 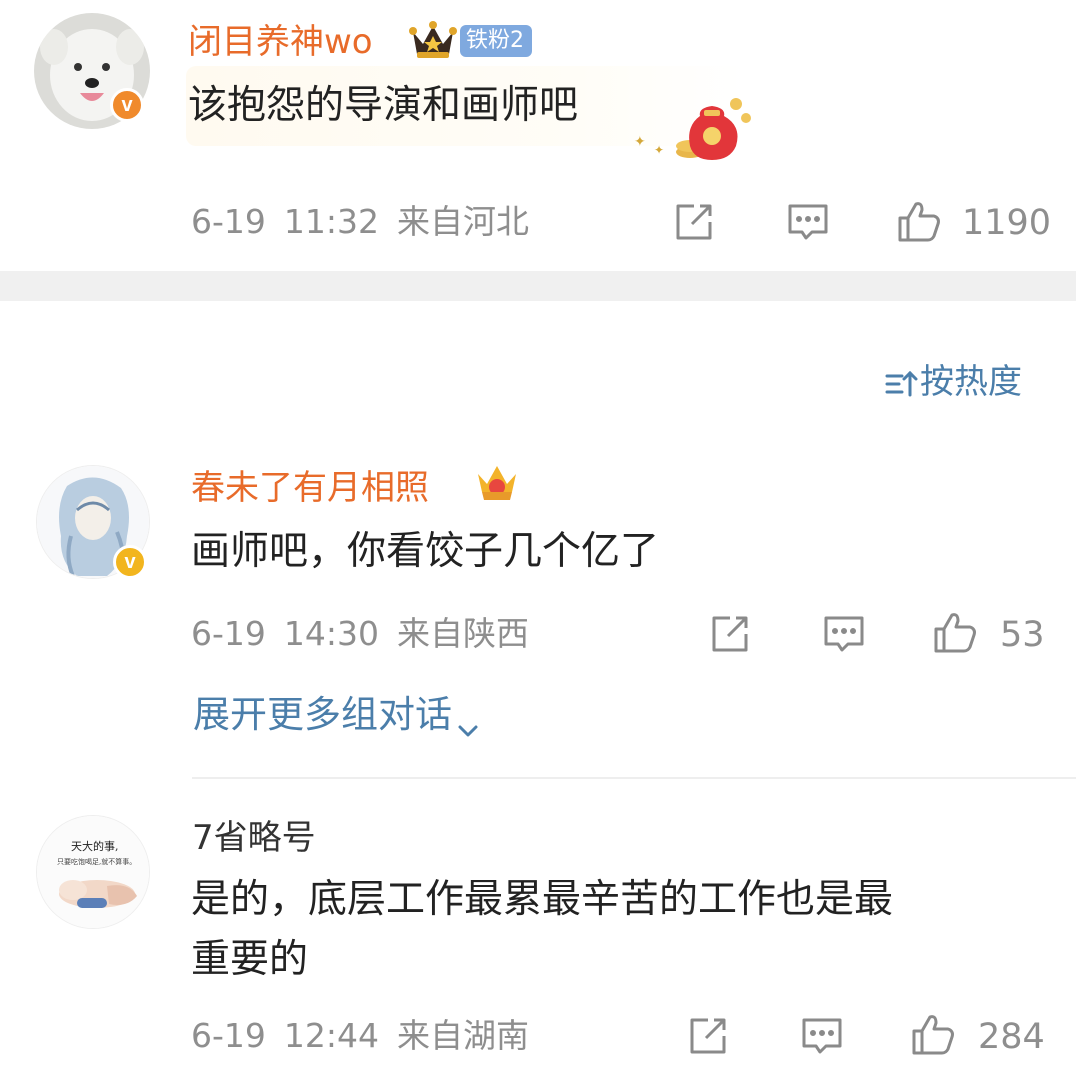 What do you see at coordinates (95, 846) in the screenshot?
I see `avatar-caption-line-1: 天大的事,` at bounding box center [95, 846].